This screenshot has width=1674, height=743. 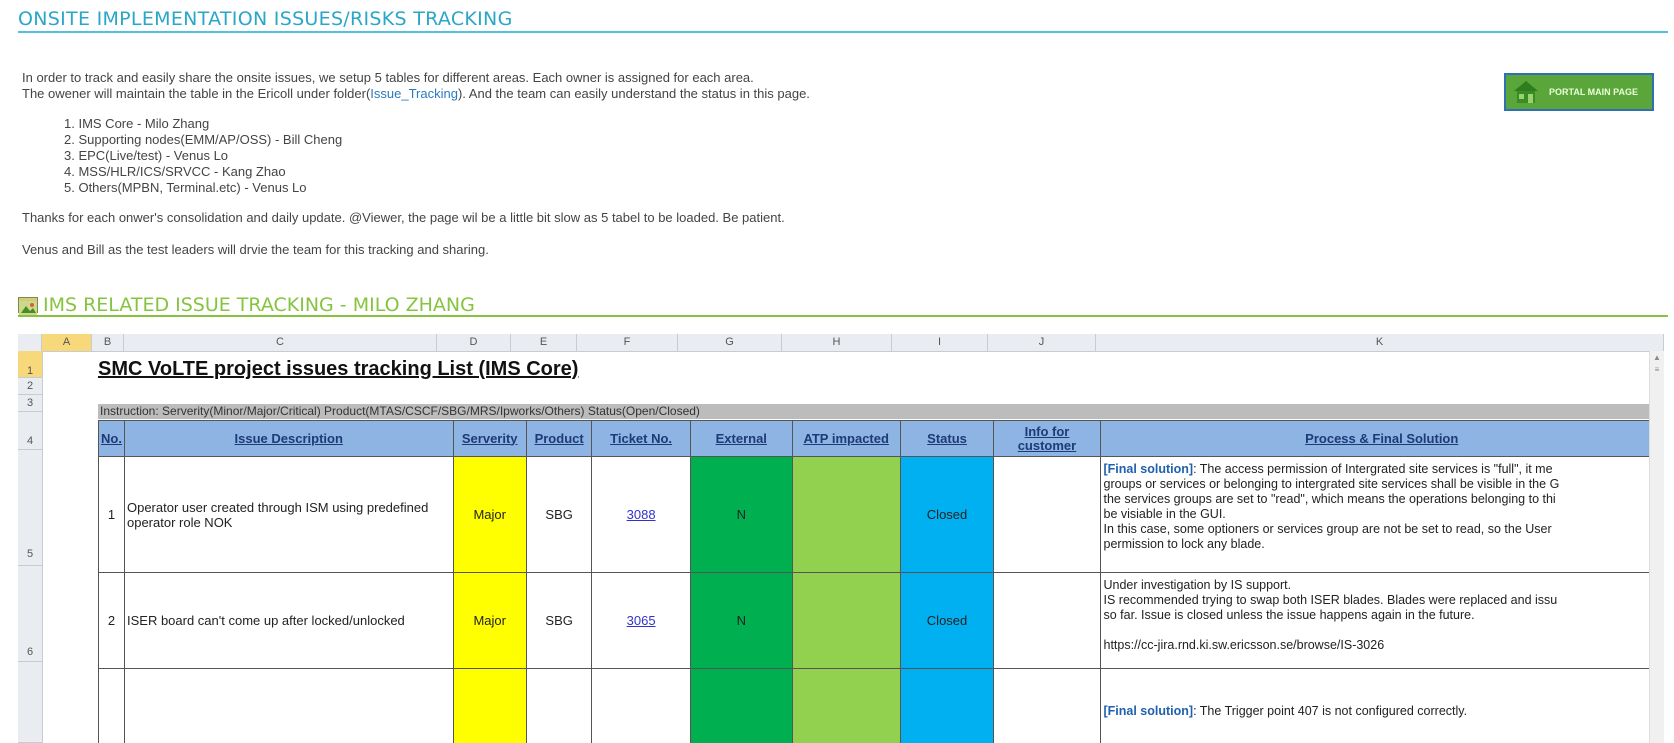 What do you see at coordinates (30, 508) in the screenshot?
I see `row-header-5: 5` at bounding box center [30, 508].